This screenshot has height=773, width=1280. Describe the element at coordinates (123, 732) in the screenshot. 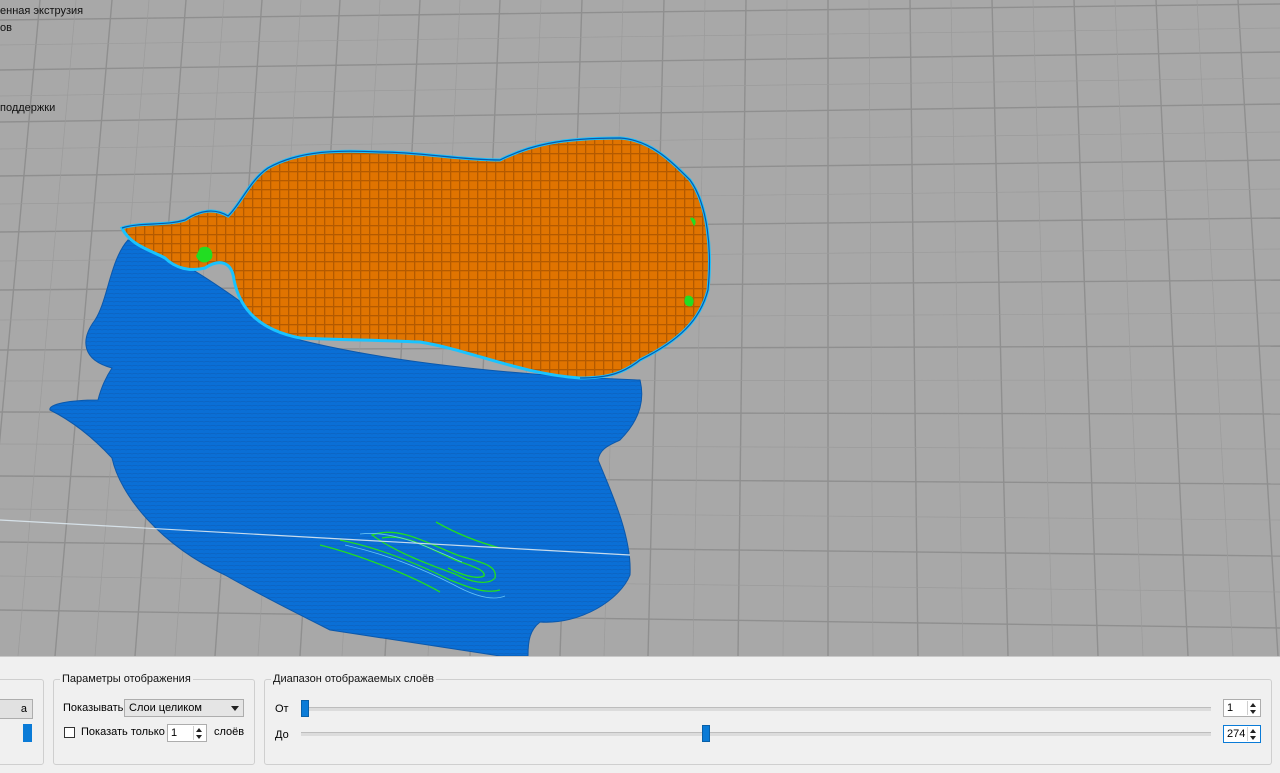

I see `show-only-label: Показать только` at that location.